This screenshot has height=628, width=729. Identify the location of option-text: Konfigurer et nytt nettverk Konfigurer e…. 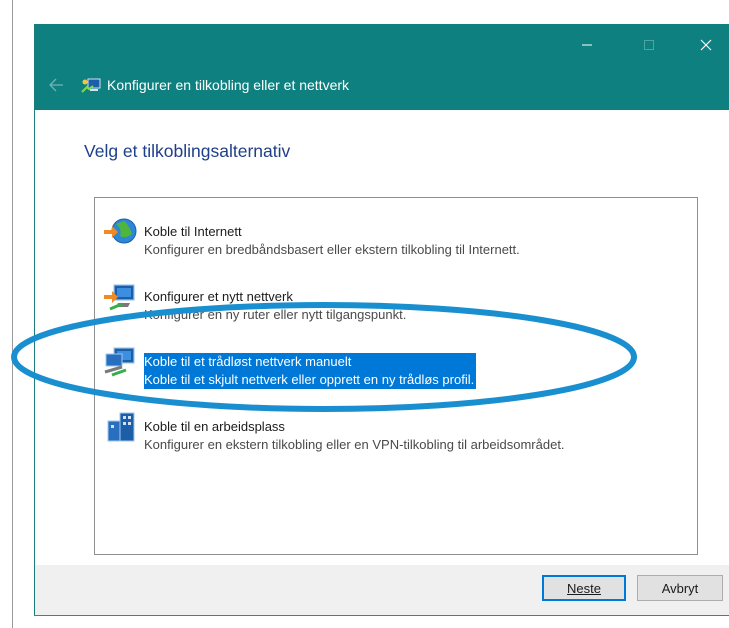
(275, 306).